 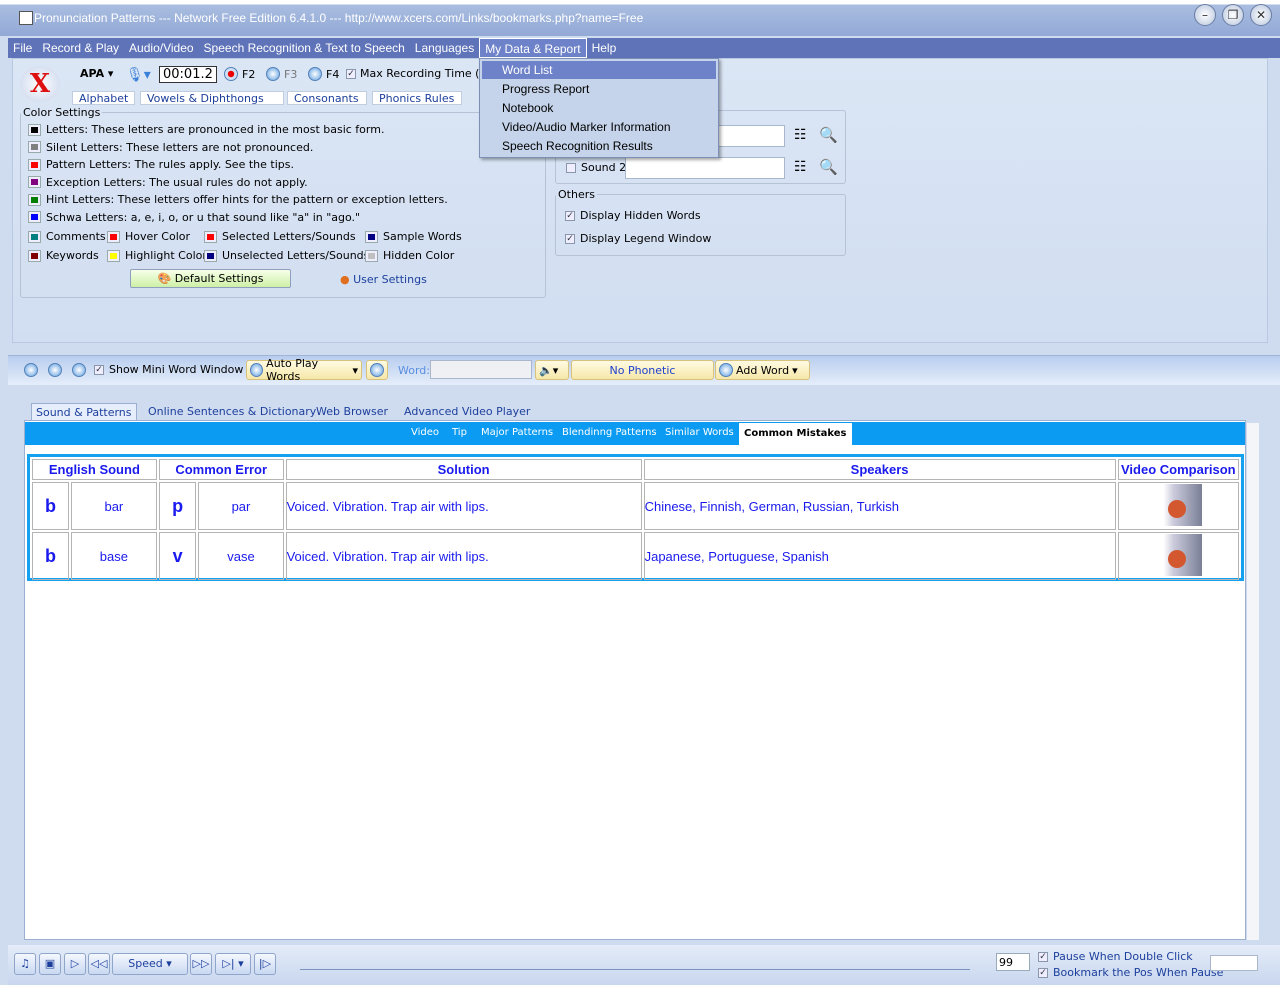 I want to click on menu-audio-video: Audio/Video, so click(x=161, y=48).